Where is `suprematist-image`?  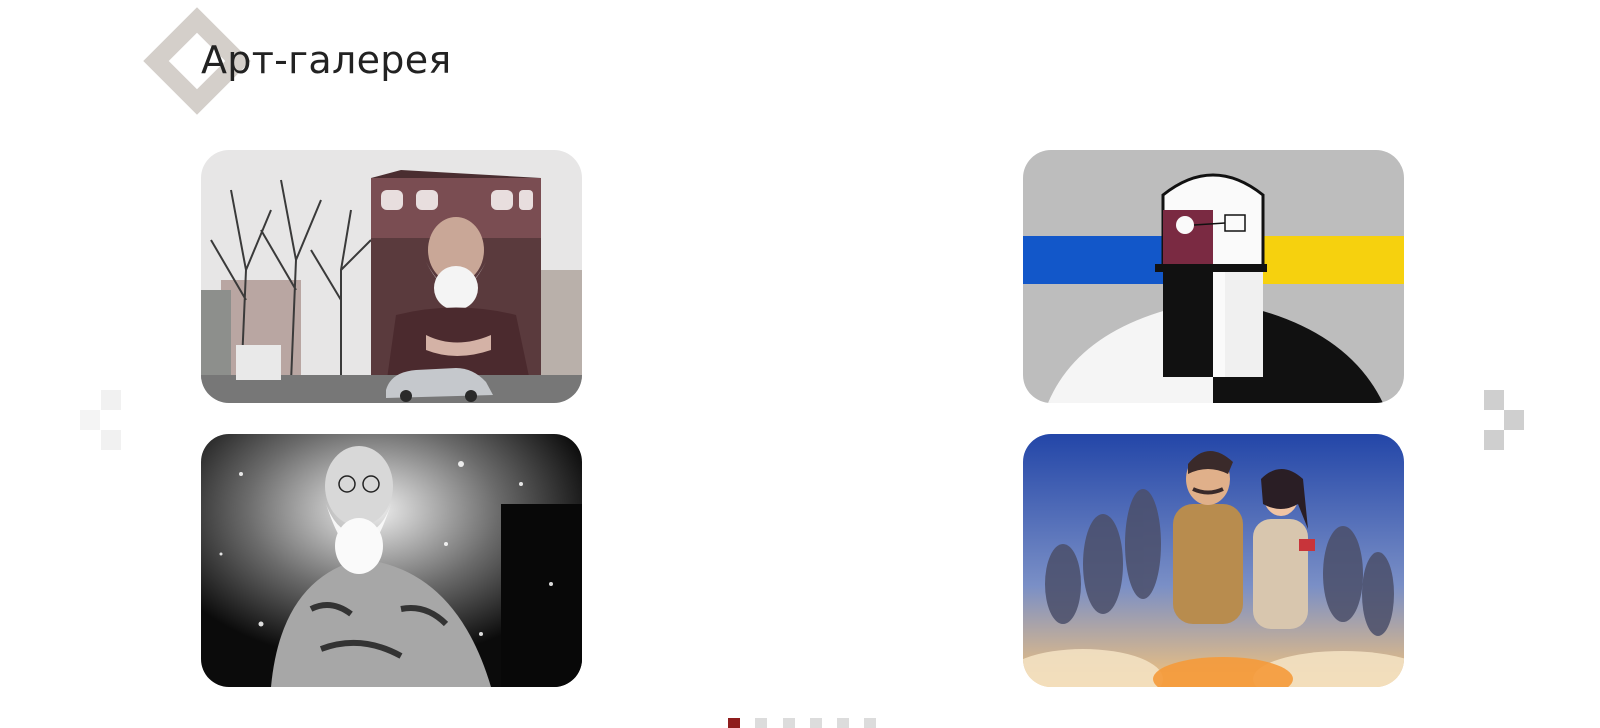
suprematist-image is located at coordinates (1213, 276).